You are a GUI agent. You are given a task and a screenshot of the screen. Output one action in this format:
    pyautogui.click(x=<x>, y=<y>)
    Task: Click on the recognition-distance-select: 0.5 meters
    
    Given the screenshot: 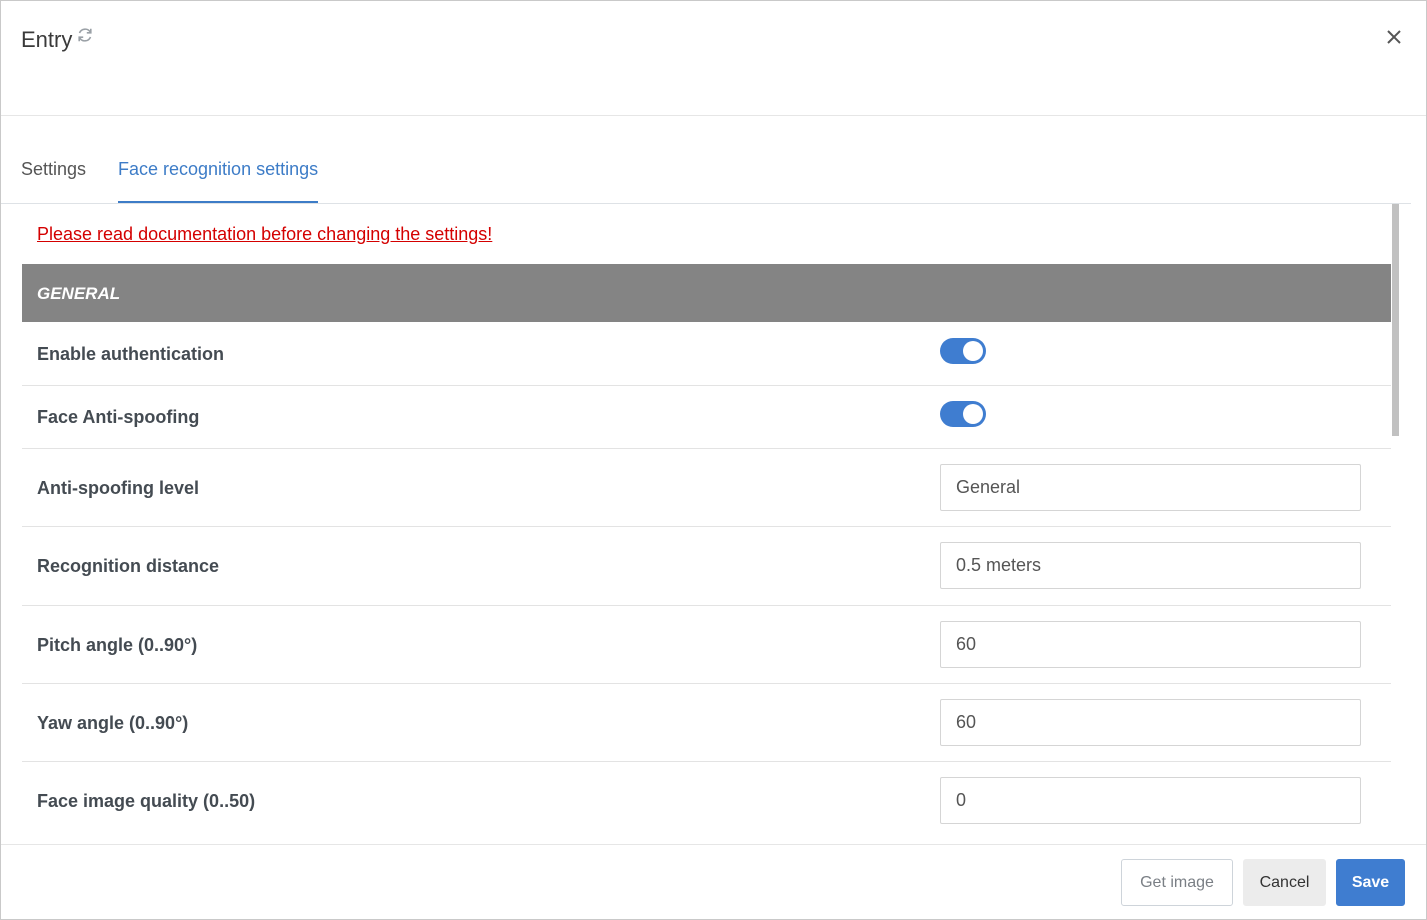 What is the action you would take?
    pyautogui.click(x=1150, y=565)
    